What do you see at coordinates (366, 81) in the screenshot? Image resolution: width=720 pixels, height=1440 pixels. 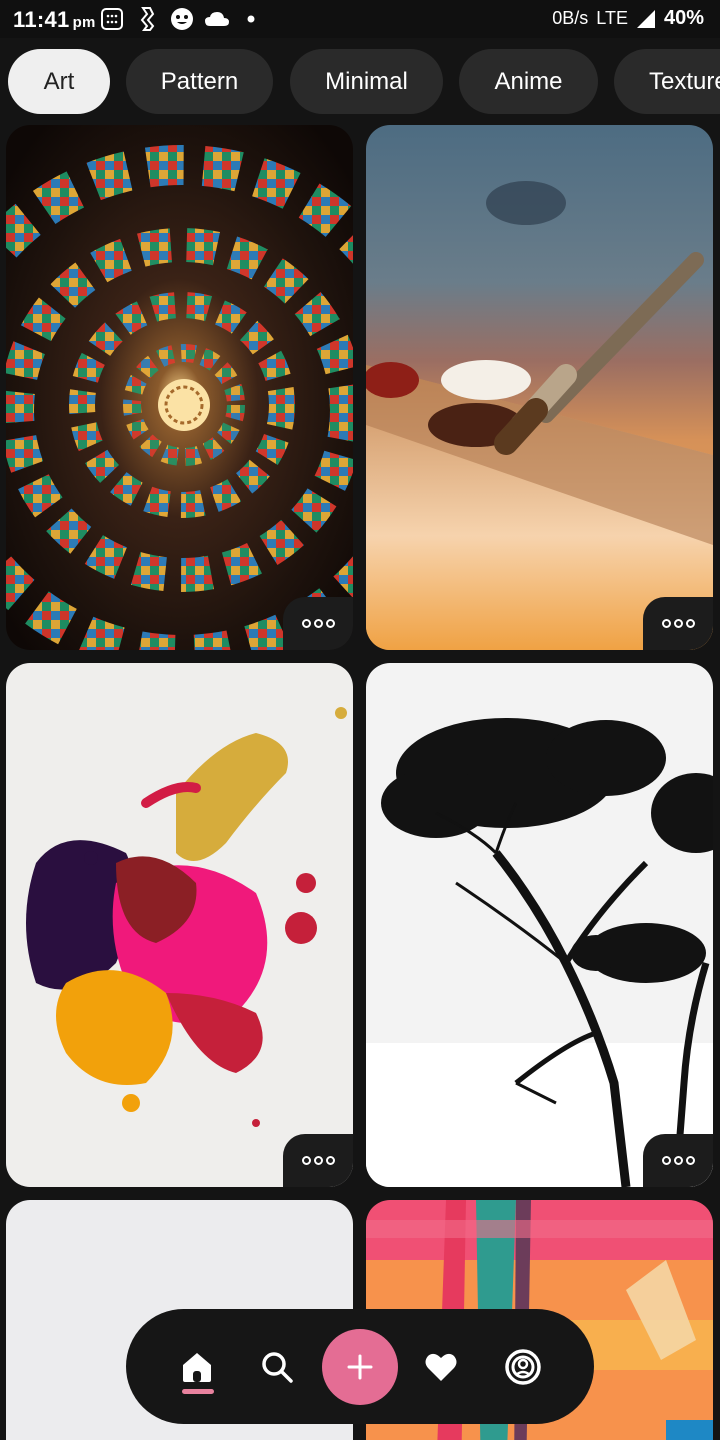 I see `chip-minimal: Minimal` at bounding box center [366, 81].